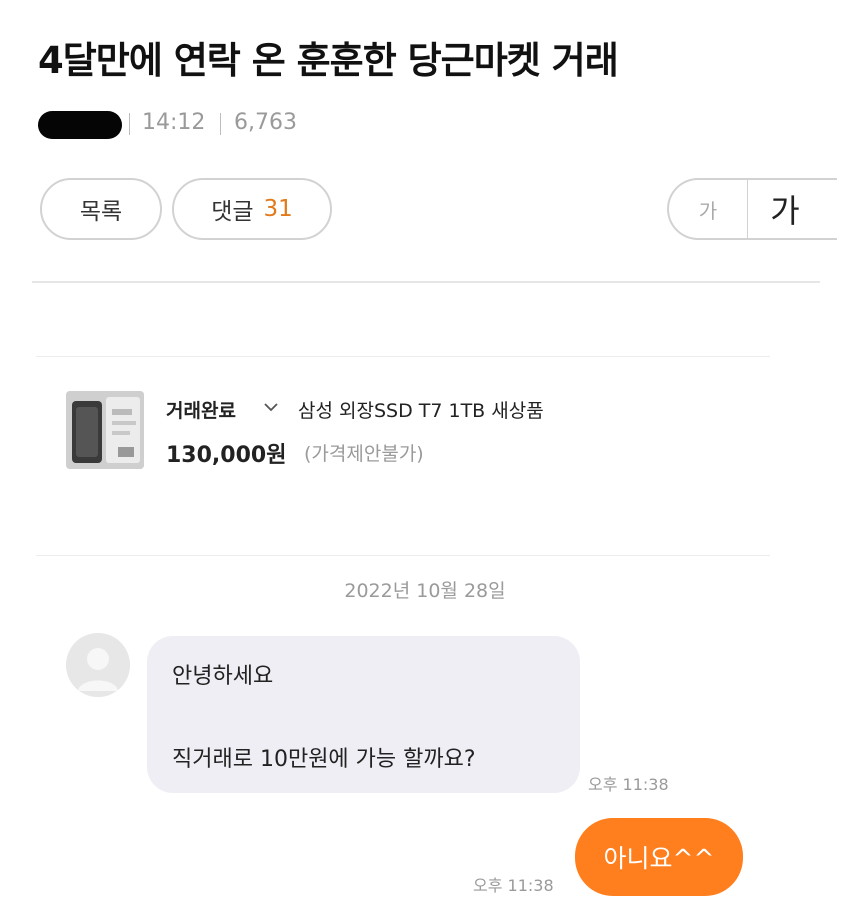 The width and height of the screenshot is (850, 918). I want to click on user-silhouette-icon, so click(98, 665).